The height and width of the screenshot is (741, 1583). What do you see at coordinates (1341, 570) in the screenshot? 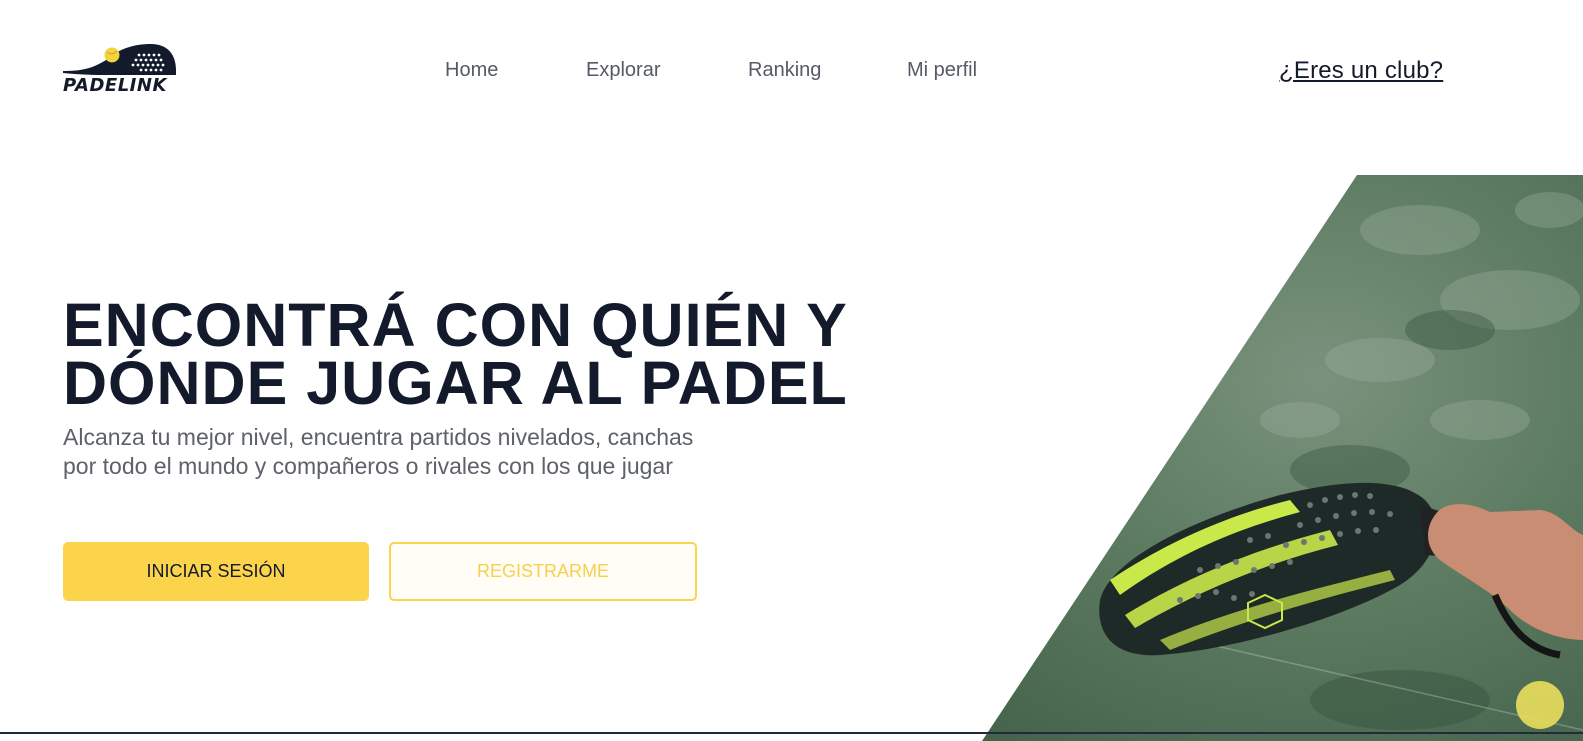
I see `racket-illustration` at bounding box center [1341, 570].